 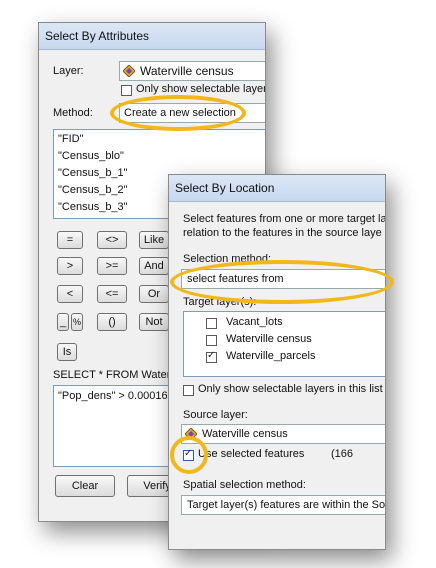 I want to click on field-item: "Census_blo", so click(x=91, y=156).